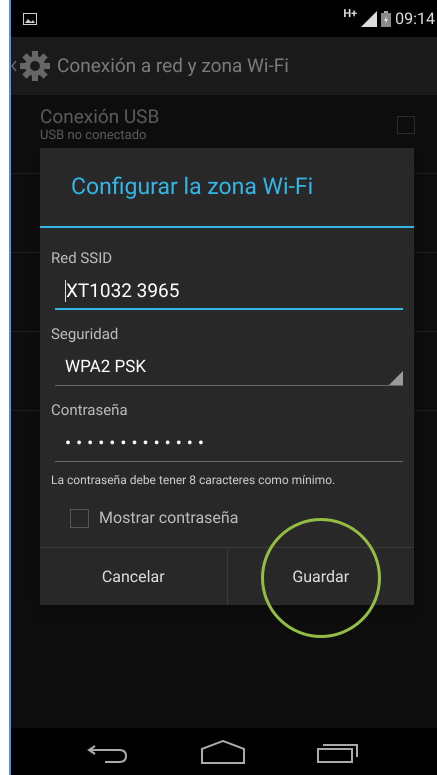  What do you see at coordinates (415, 19) in the screenshot?
I see `clock: 09:14` at bounding box center [415, 19].